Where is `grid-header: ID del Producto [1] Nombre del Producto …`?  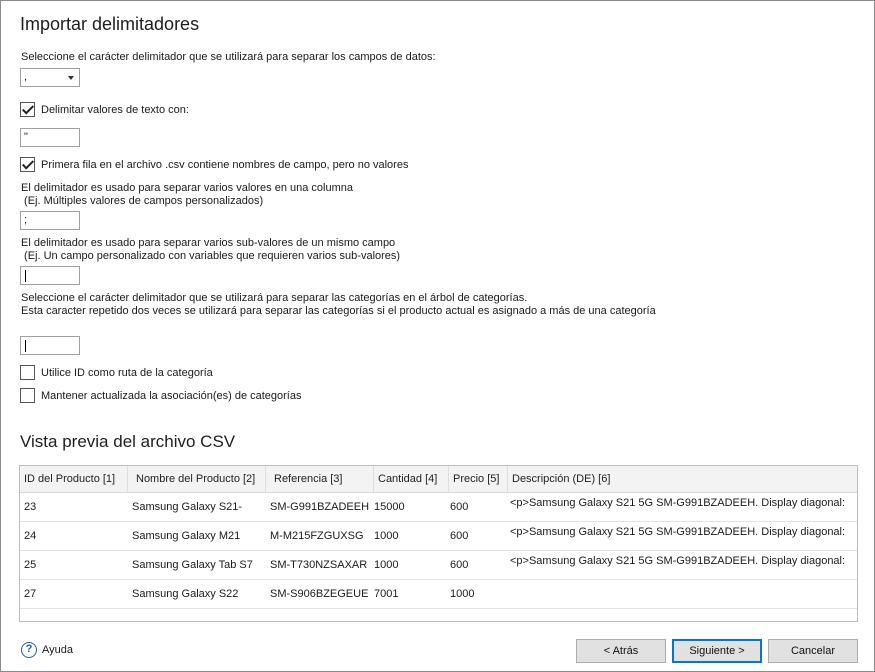 grid-header: ID del Producto [1] Nombre del Producto … is located at coordinates (438, 479).